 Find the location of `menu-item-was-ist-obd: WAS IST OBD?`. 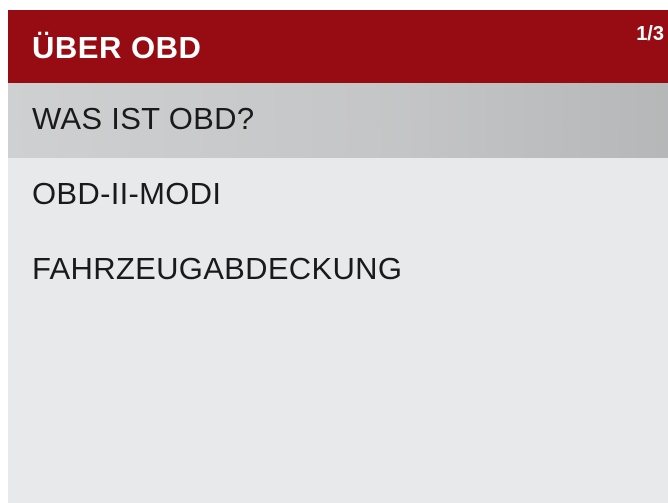

menu-item-was-ist-obd: WAS IST OBD? is located at coordinates (338, 120).